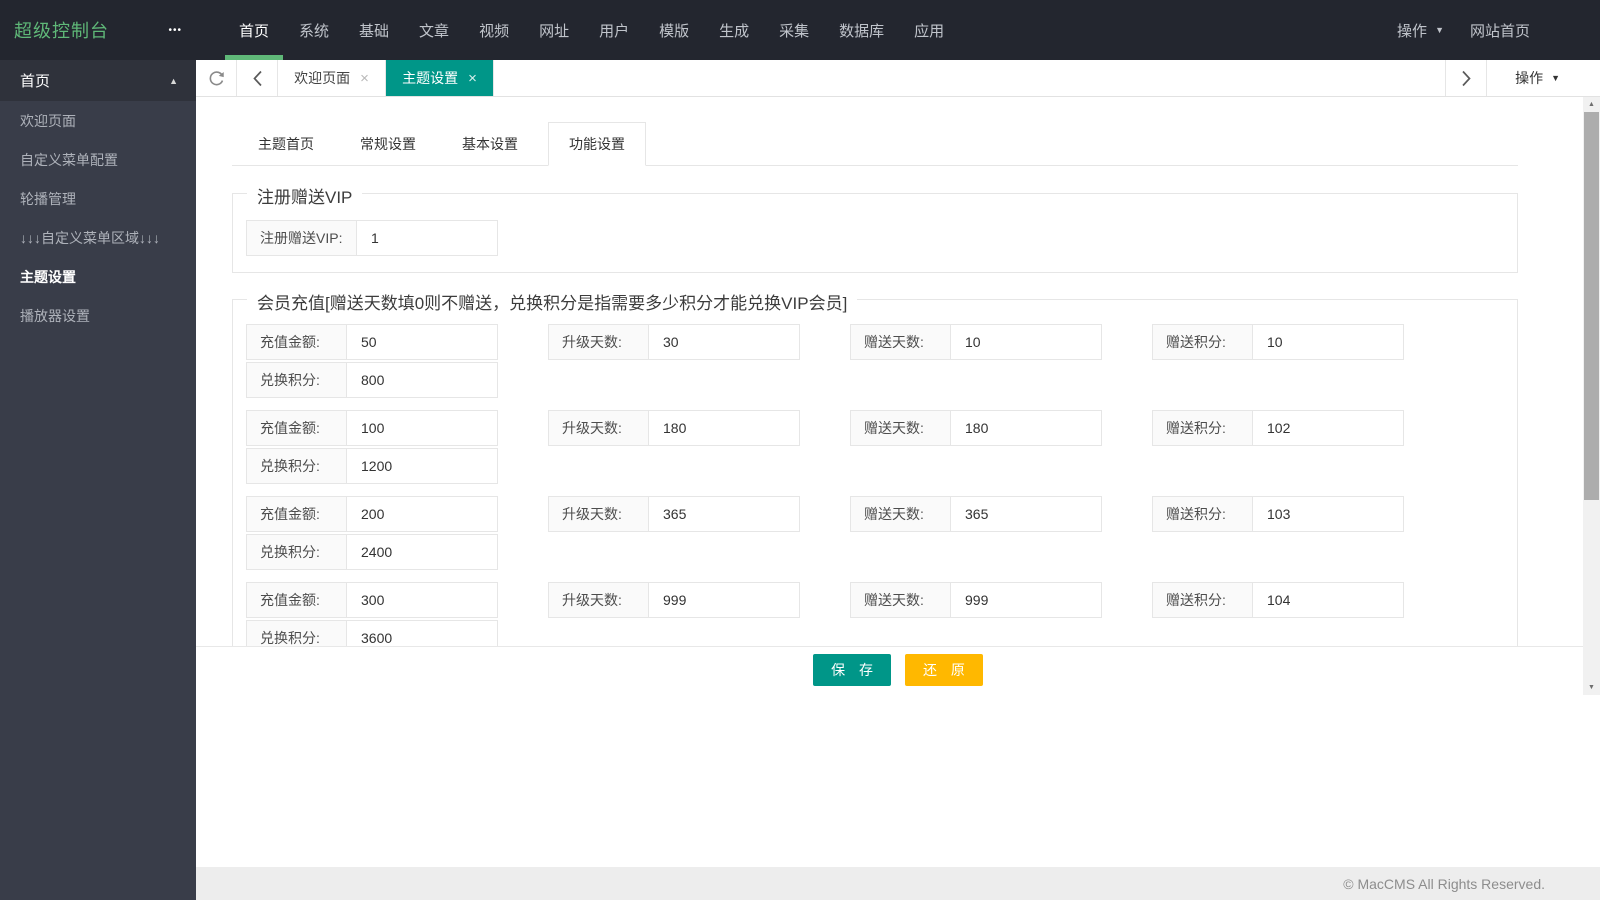  I want to click on settings-tabs: 主题首页 常规设置 基本设置 功能设置, so click(875, 143).